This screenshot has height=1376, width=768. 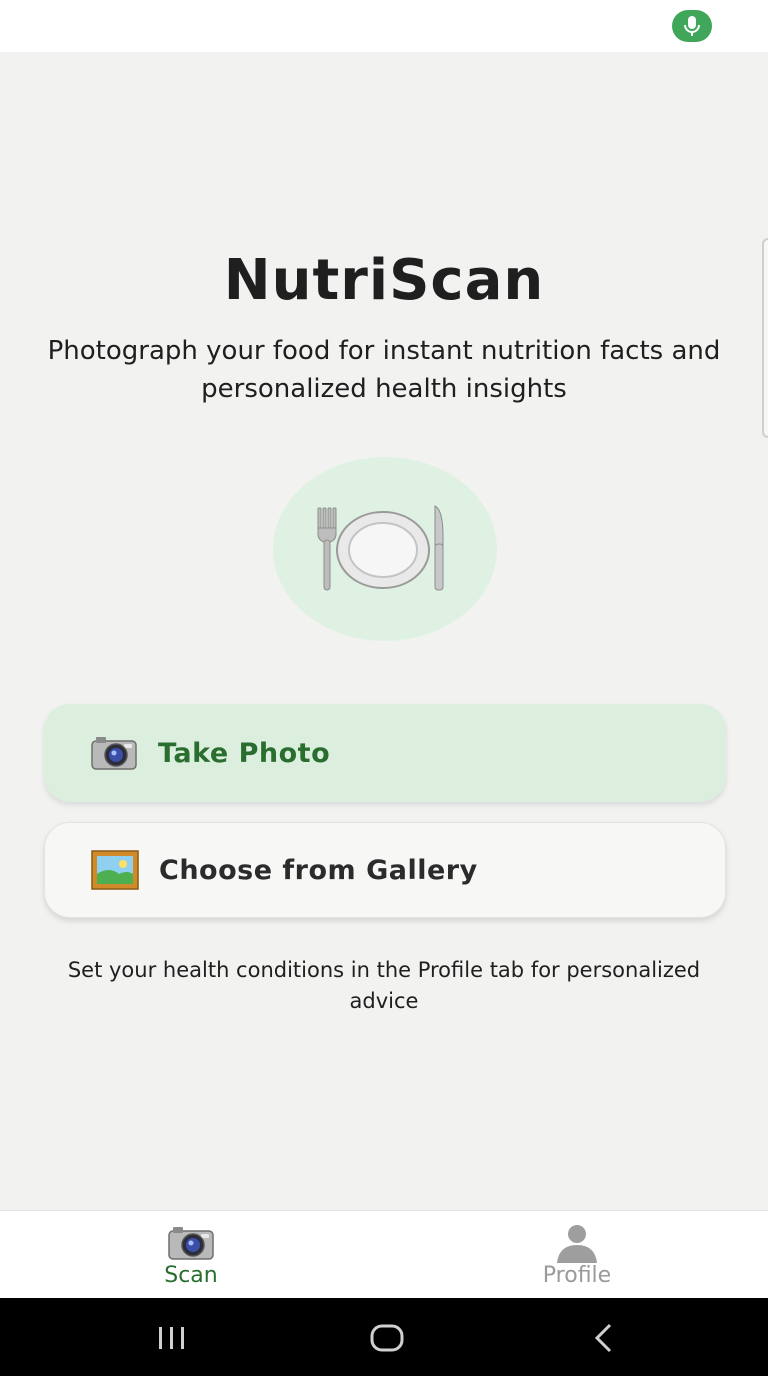 I want to click on back-icon, so click(x=604, y=1338).